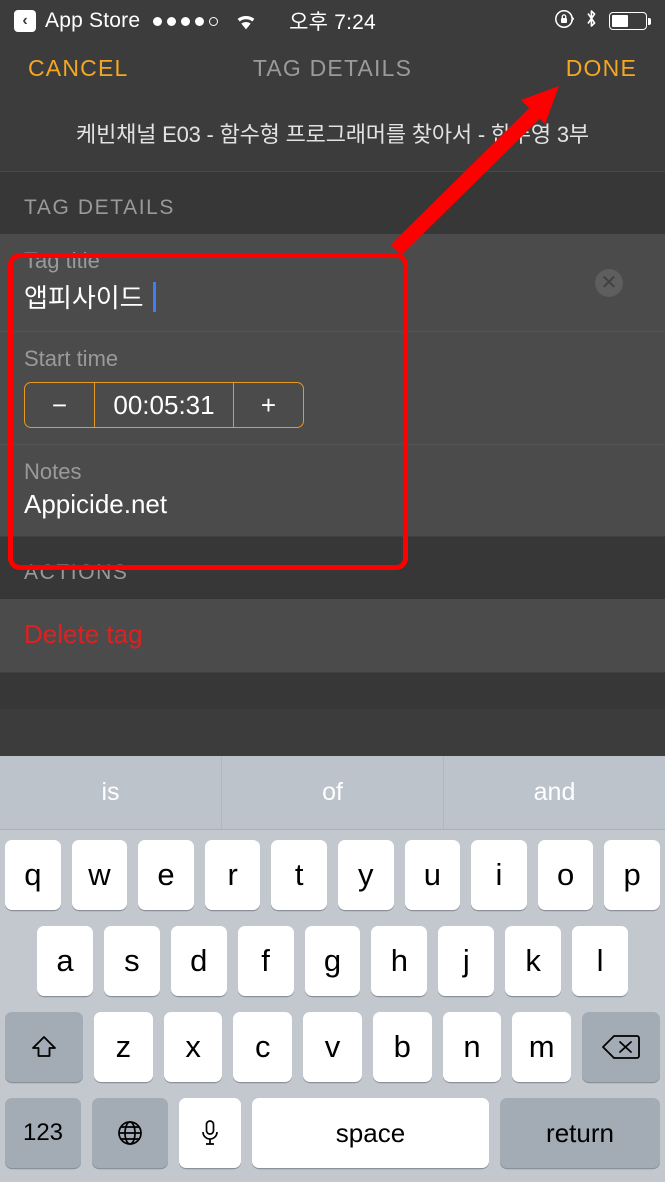 Image resolution: width=665 pixels, height=1182 pixels. What do you see at coordinates (591, 21) in the screenshot?
I see `bluetooth-icon` at bounding box center [591, 21].